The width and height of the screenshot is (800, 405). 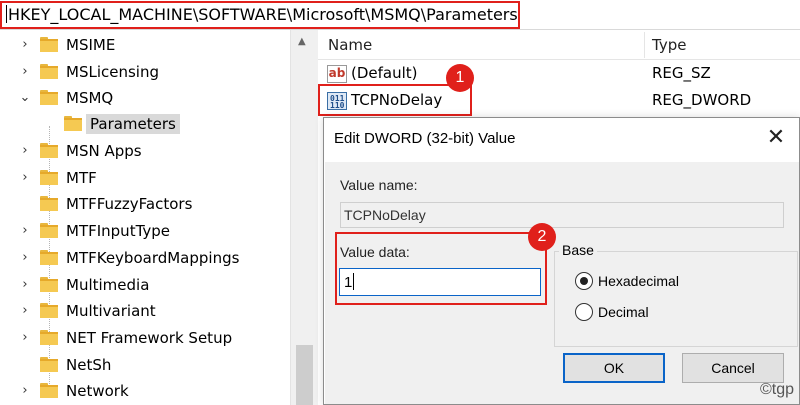 What do you see at coordinates (49, 97) in the screenshot?
I see `folder-open-icon` at bounding box center [49, 97].